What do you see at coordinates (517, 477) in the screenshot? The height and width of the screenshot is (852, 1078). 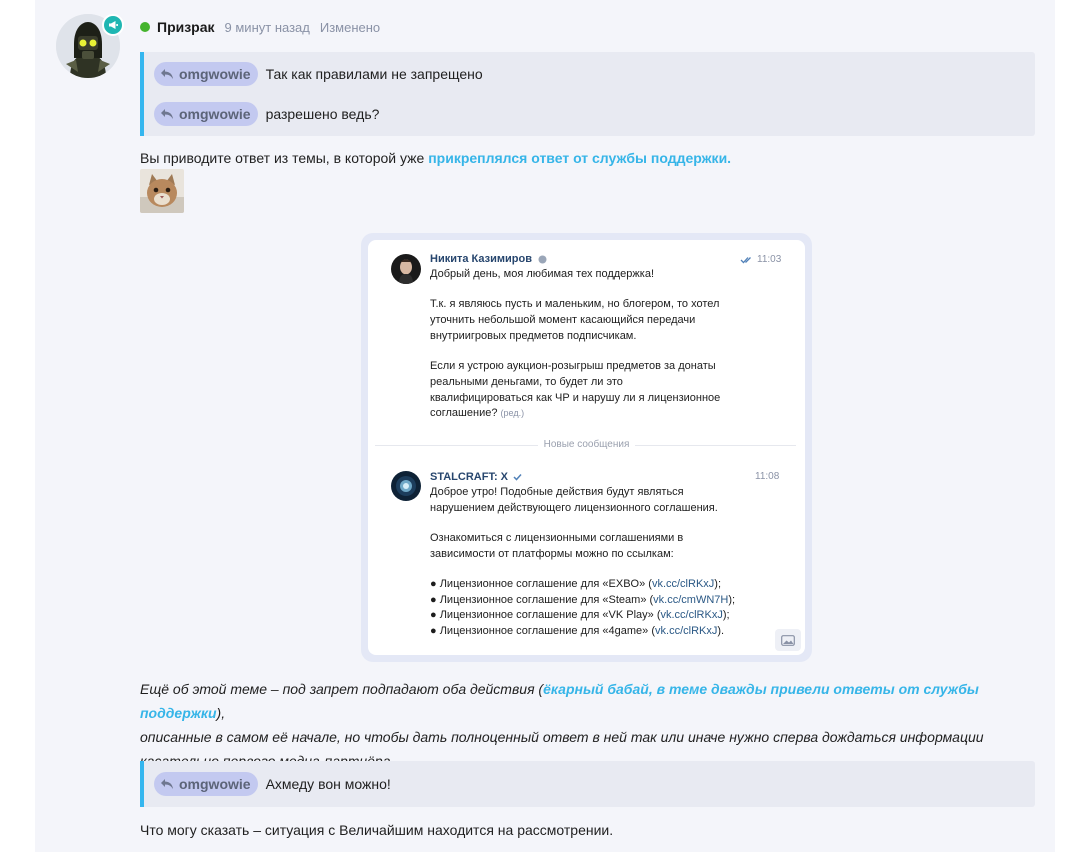 I see `verified-check-icon` at bounding box center [517, 477].